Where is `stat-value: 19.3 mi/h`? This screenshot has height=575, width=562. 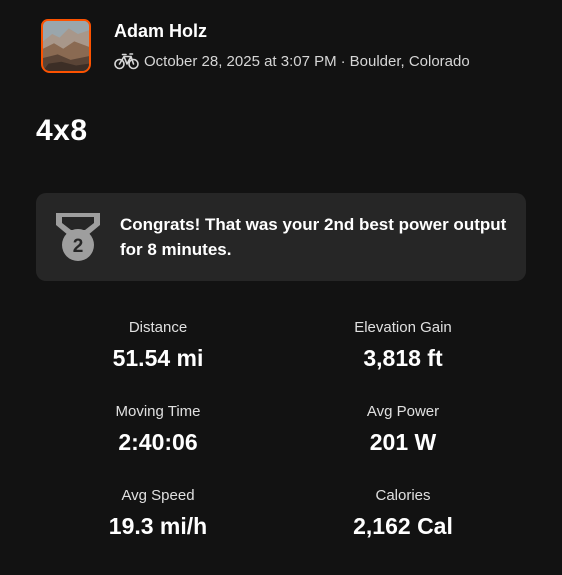 stat-value: 19.3 mi/h is located at coordinates (158, 526).